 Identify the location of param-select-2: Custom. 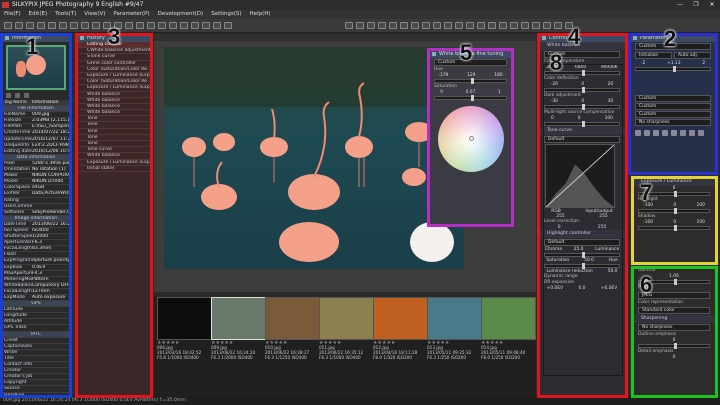
(673, 98).